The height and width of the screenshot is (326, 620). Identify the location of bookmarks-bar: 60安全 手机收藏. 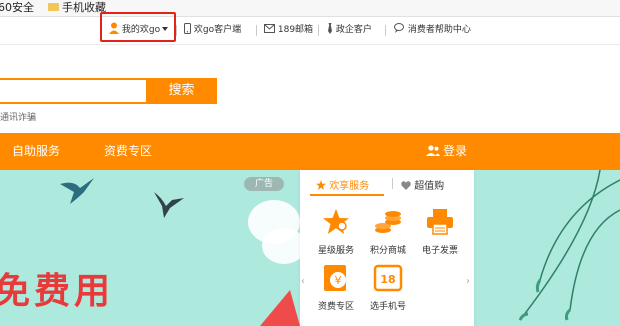
(310, 8).